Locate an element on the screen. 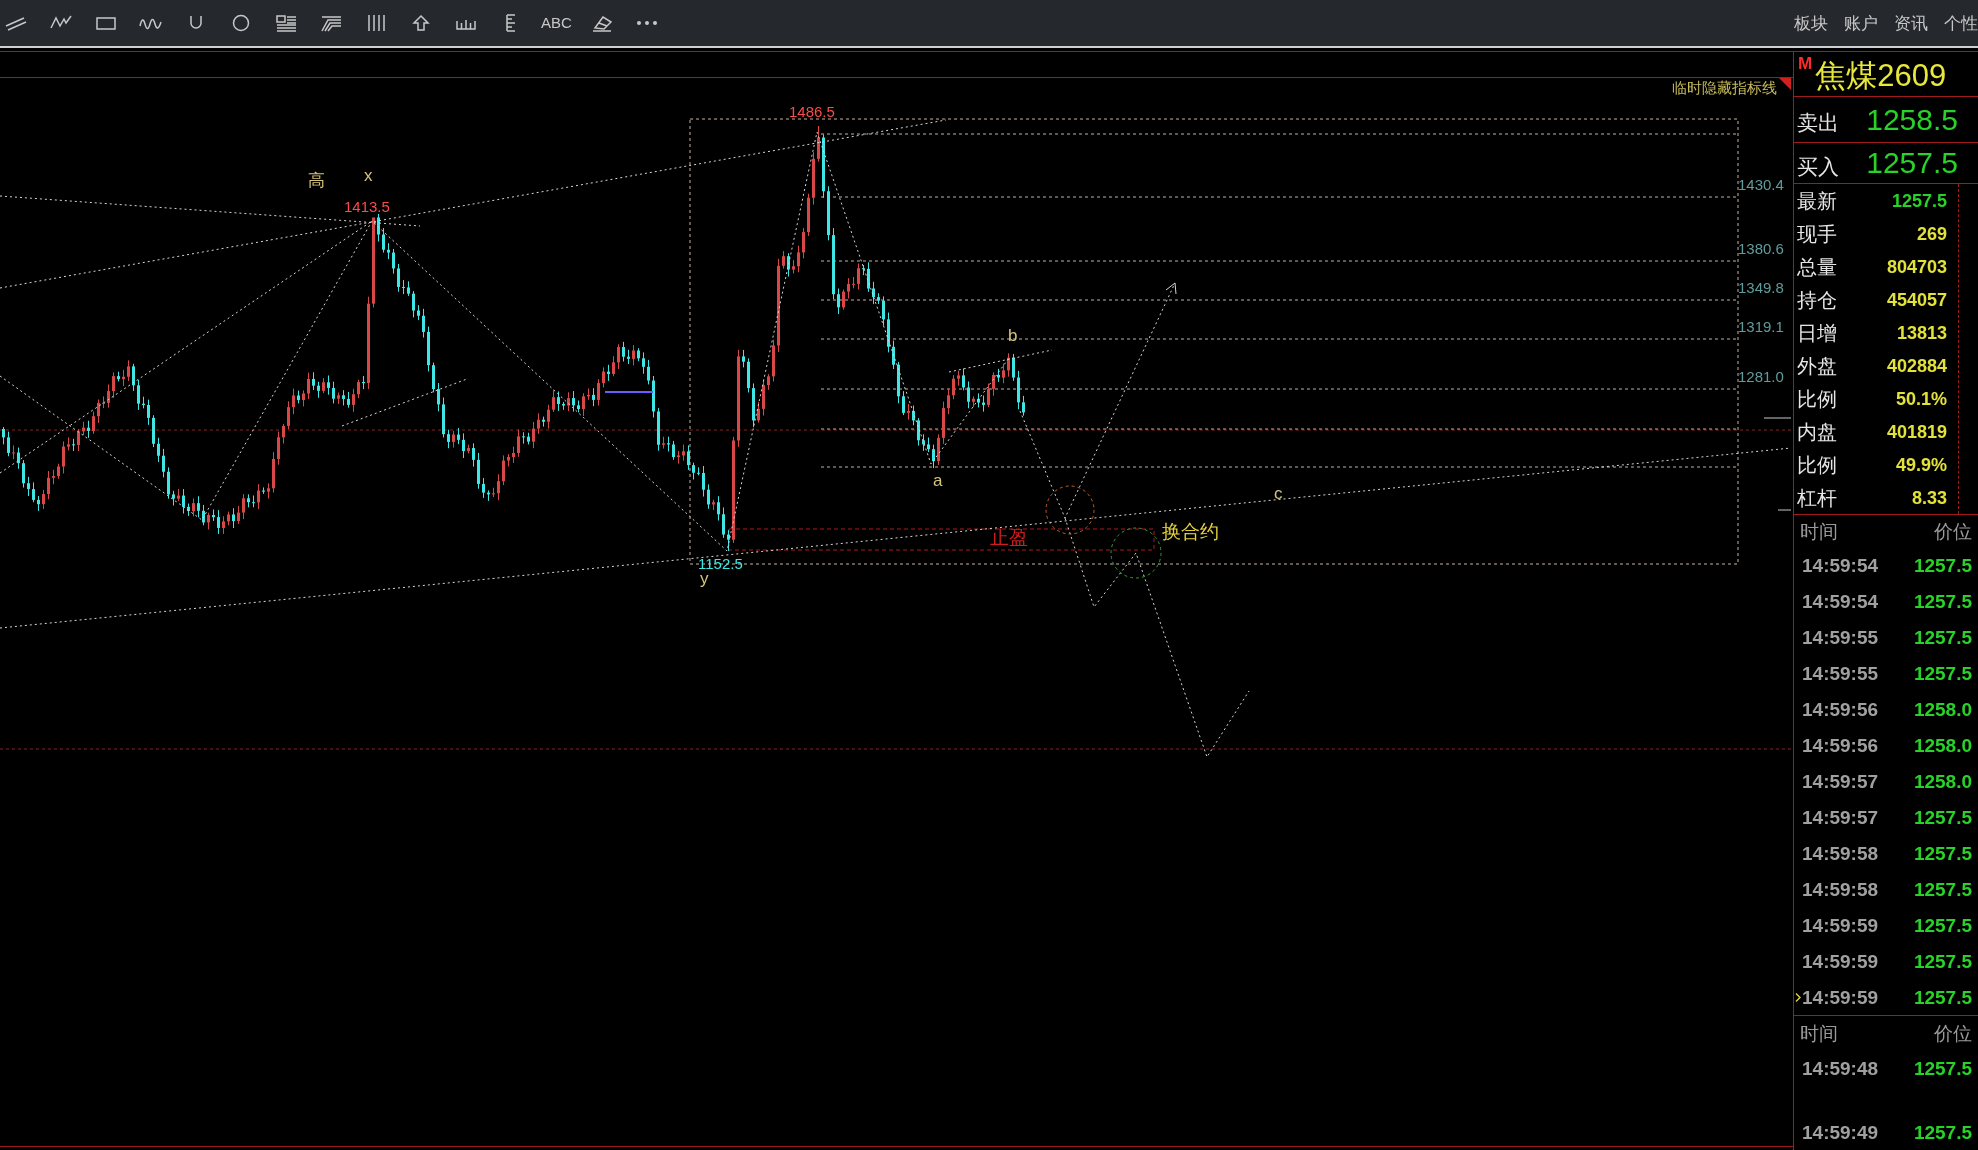  menu-item: 账户 is located at coordinates (1861, 23).